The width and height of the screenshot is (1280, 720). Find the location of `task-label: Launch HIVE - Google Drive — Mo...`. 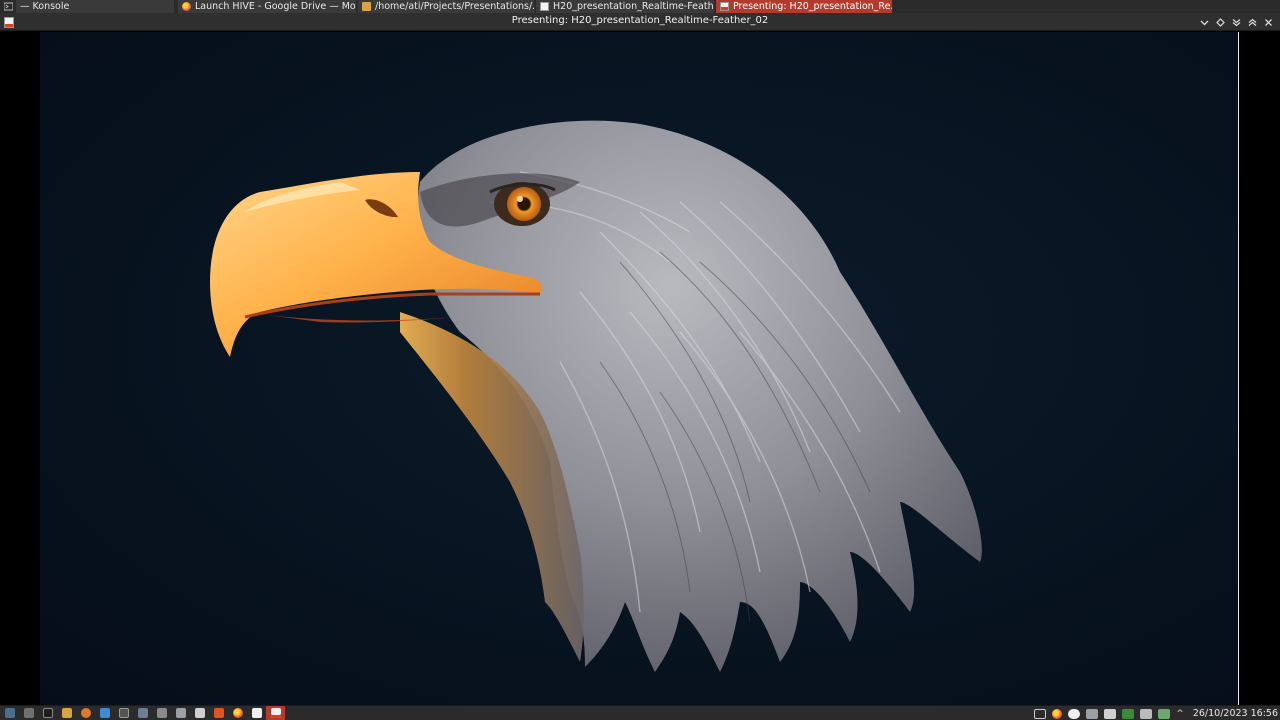

task-label: Launch HIVE - Google Drive — Mo... is located at coordinates (275, 6).